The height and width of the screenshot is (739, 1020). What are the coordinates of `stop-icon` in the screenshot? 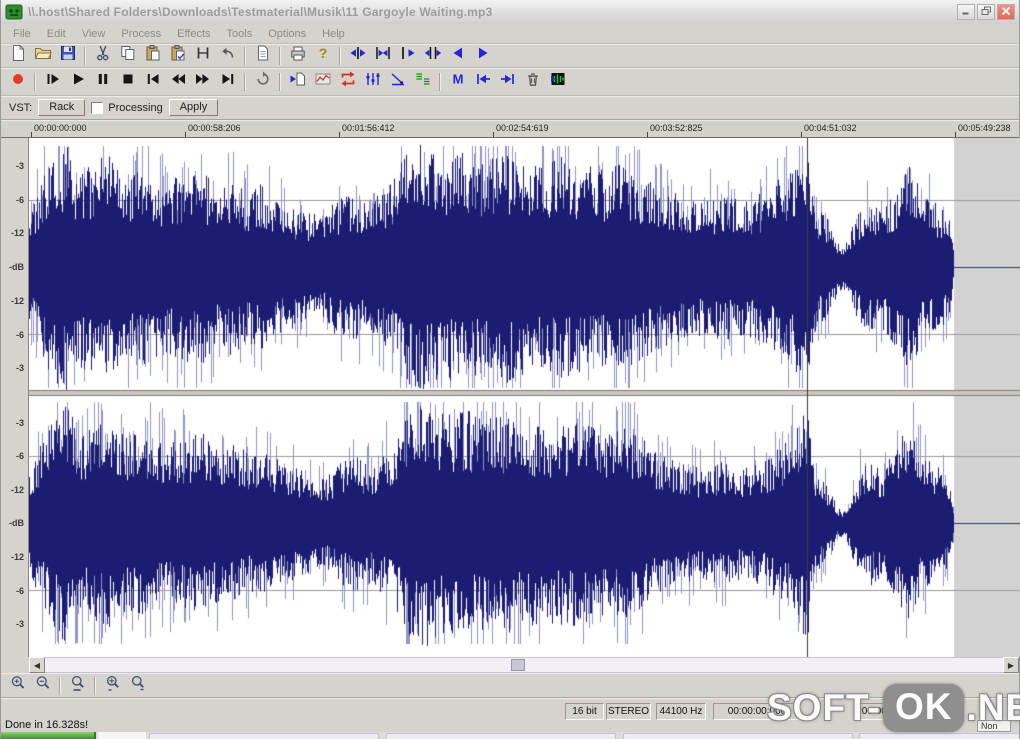 It's located at (128, 81).